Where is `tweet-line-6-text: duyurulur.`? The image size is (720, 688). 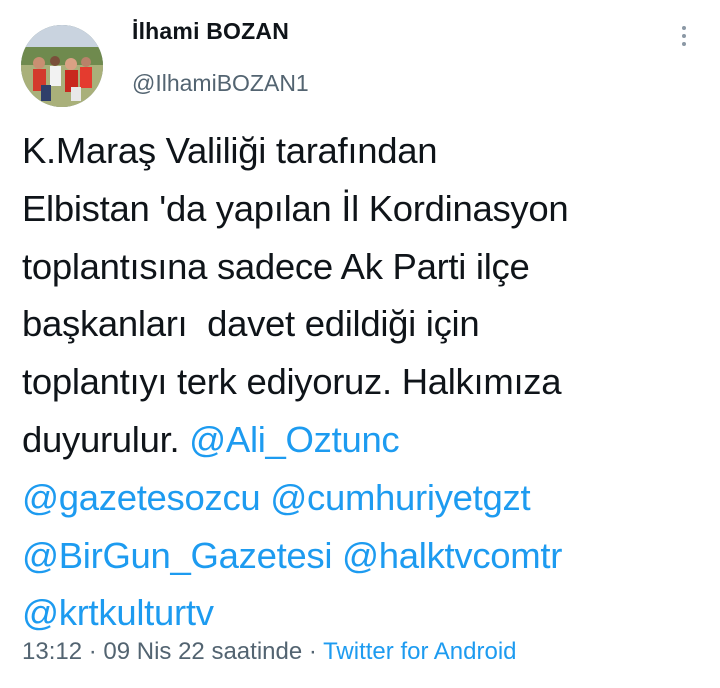
tweet-line-6-text: duyurulur. is located at coordinates (106, 439).